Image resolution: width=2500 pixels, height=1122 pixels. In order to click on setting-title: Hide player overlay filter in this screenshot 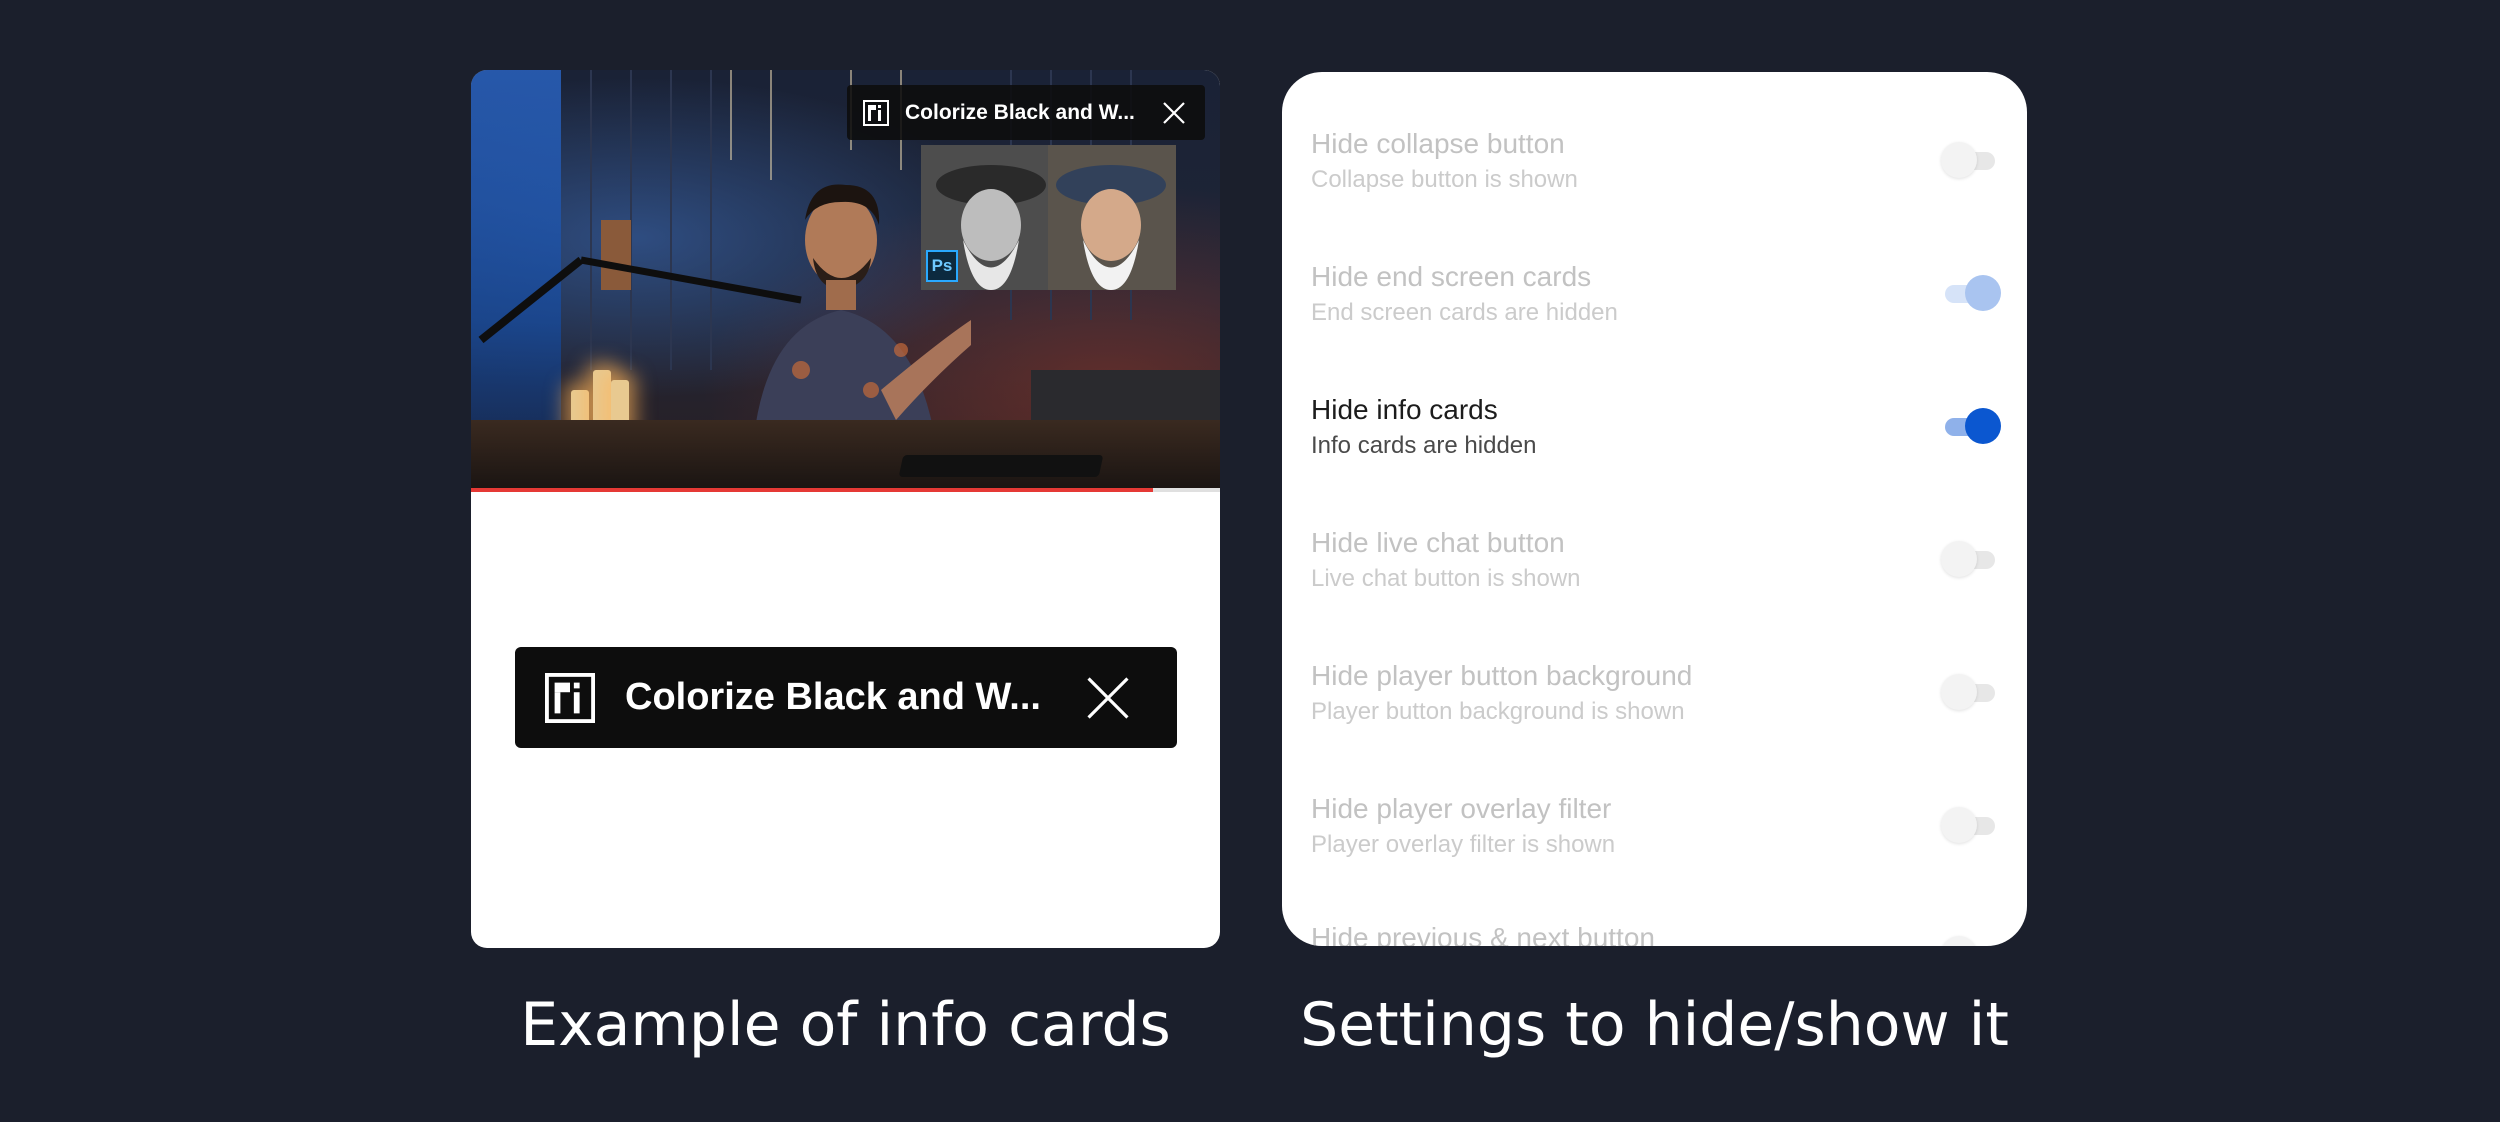, I will do `click(1461, 808)`.